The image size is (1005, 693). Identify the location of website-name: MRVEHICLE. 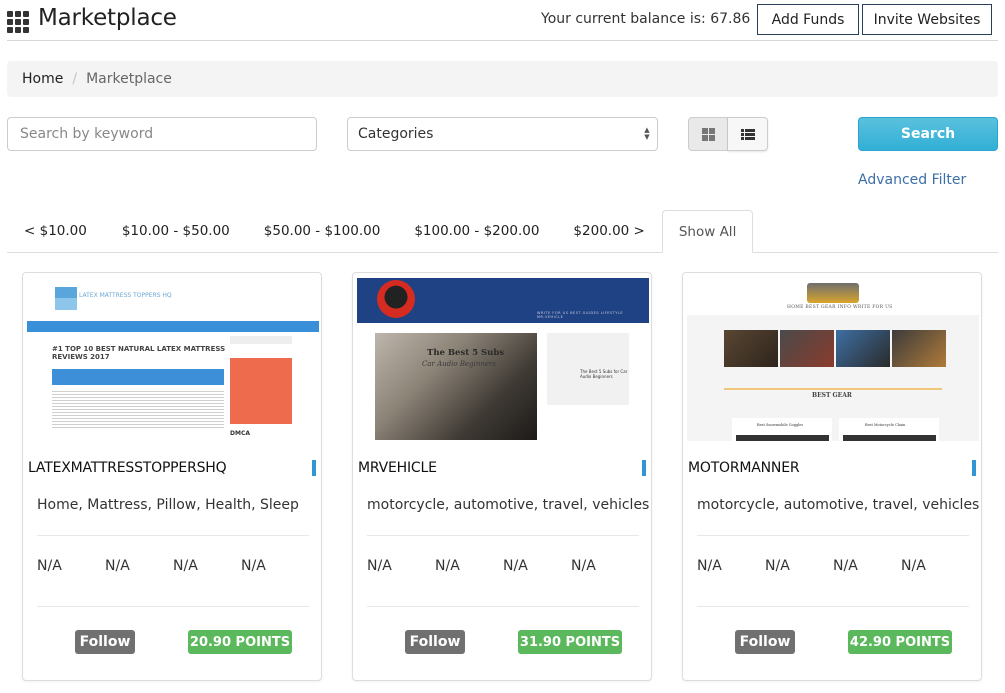
(397, 468).